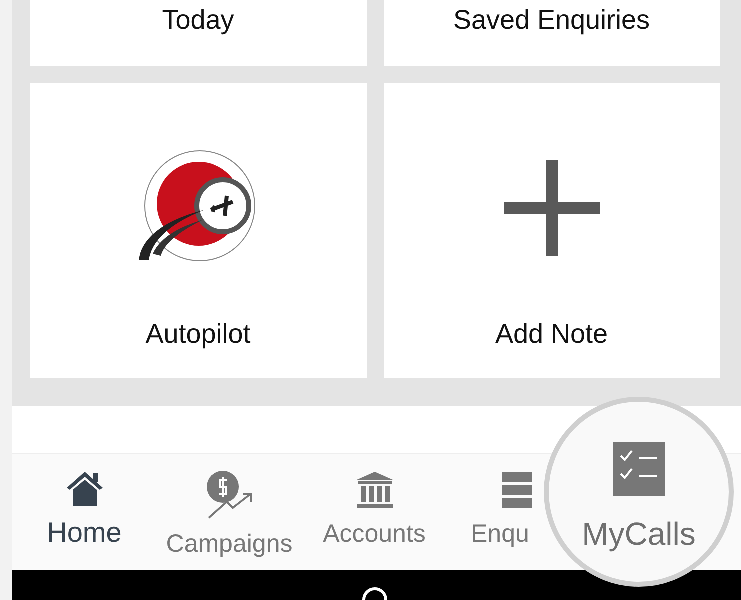  I want to click on tile-label: Add Note, so click(551, 334).